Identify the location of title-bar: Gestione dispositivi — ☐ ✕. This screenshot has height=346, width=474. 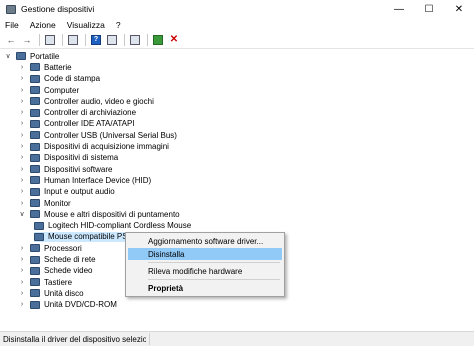
(237, 9).